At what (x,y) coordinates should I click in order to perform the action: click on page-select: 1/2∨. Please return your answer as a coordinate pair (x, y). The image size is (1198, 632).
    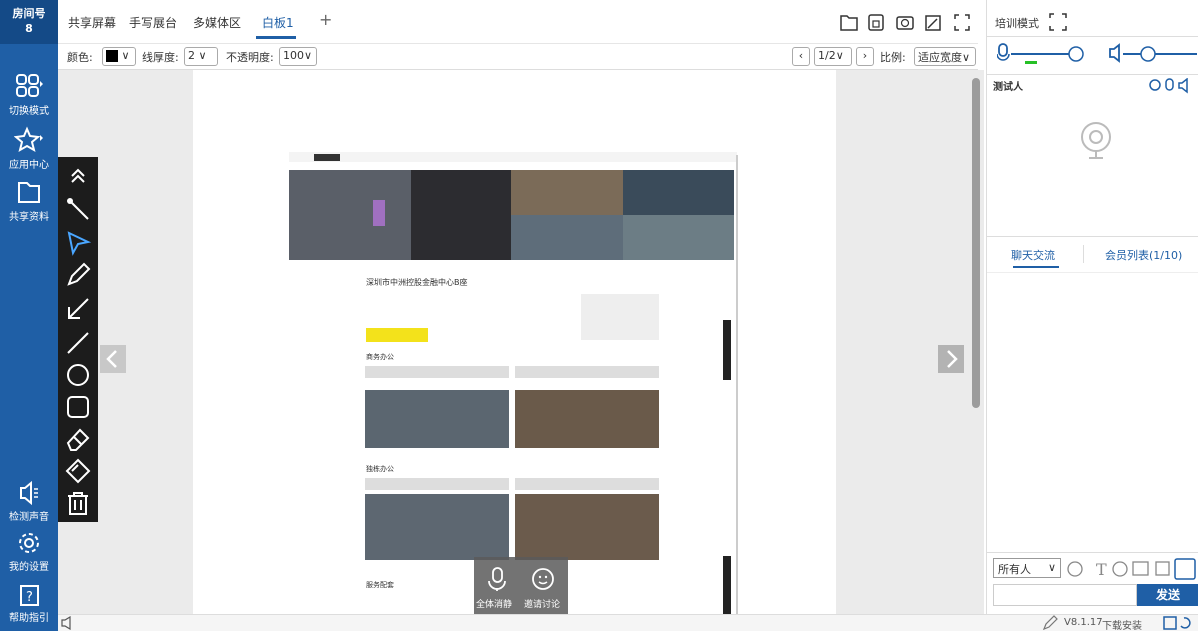
    Looking at the image, I should click on (833, 56).